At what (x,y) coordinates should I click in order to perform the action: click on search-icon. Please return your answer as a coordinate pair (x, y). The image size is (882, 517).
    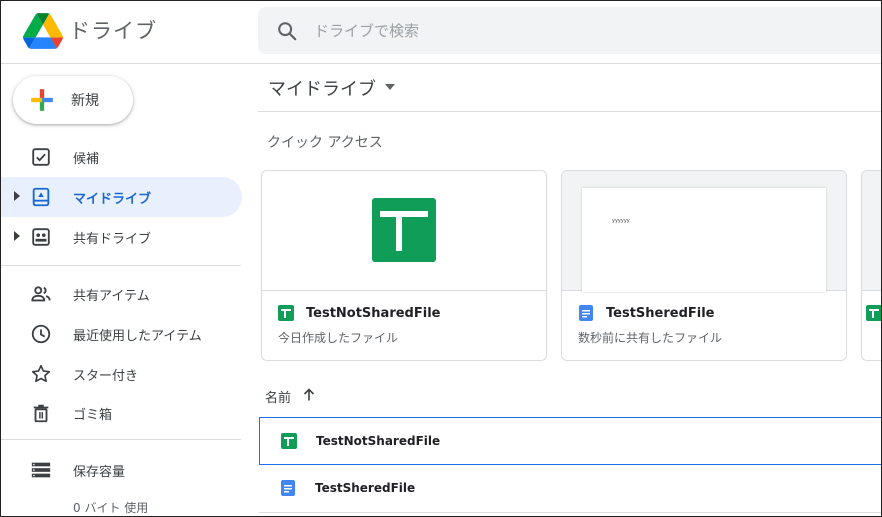
    Looking at the image, I should click on (287, 31).